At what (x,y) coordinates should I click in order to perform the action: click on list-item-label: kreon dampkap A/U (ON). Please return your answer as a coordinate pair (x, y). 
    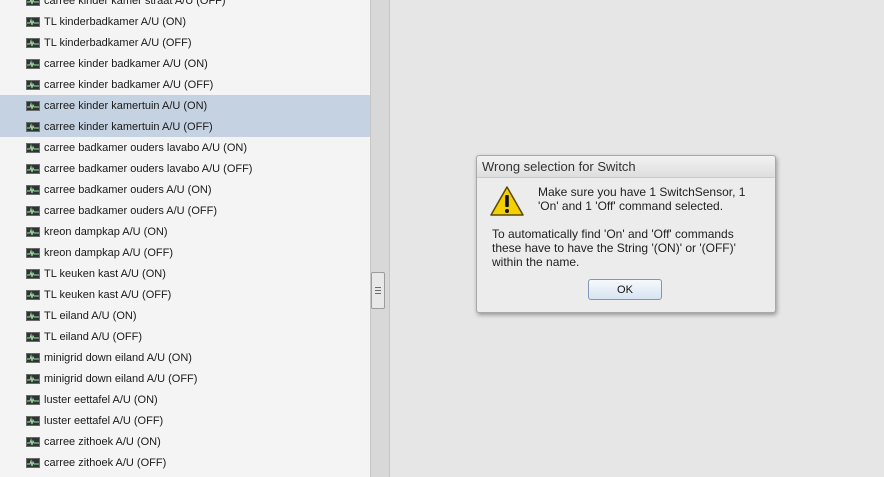
    Looking at the image, I should click on (106, 231).